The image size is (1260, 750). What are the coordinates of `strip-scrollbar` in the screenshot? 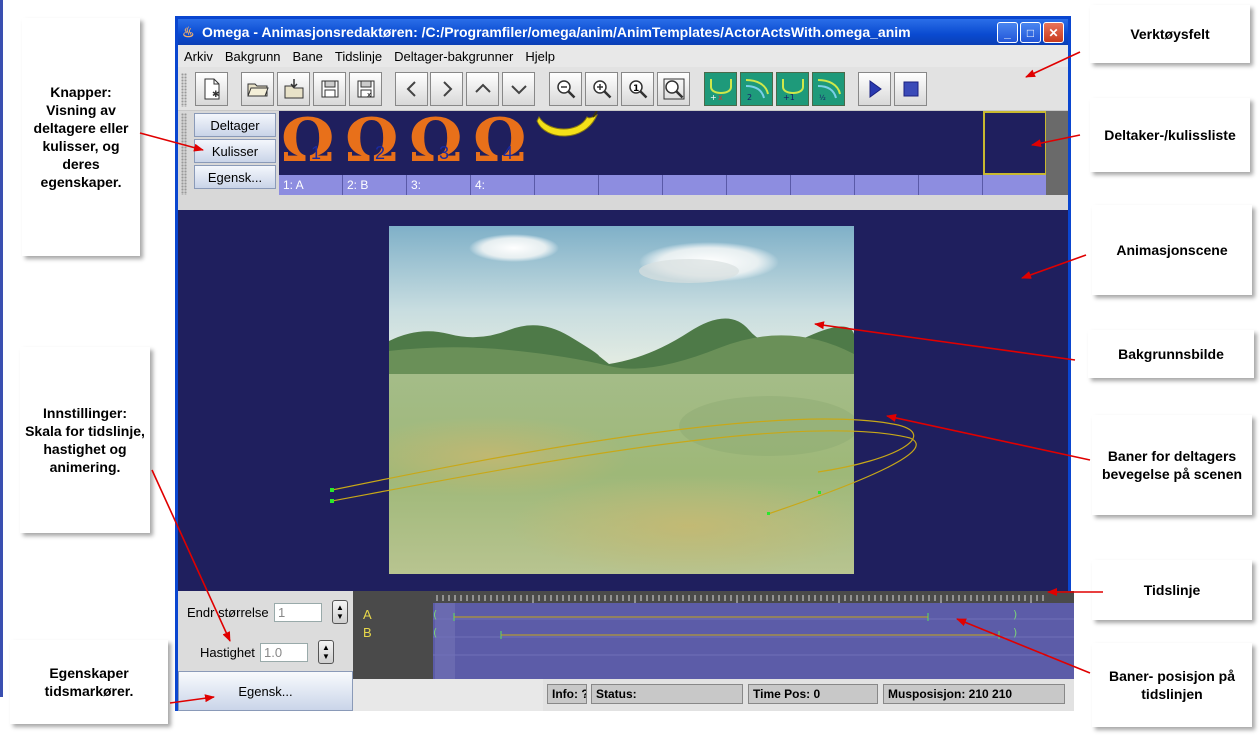 It's located at (1057, 153).